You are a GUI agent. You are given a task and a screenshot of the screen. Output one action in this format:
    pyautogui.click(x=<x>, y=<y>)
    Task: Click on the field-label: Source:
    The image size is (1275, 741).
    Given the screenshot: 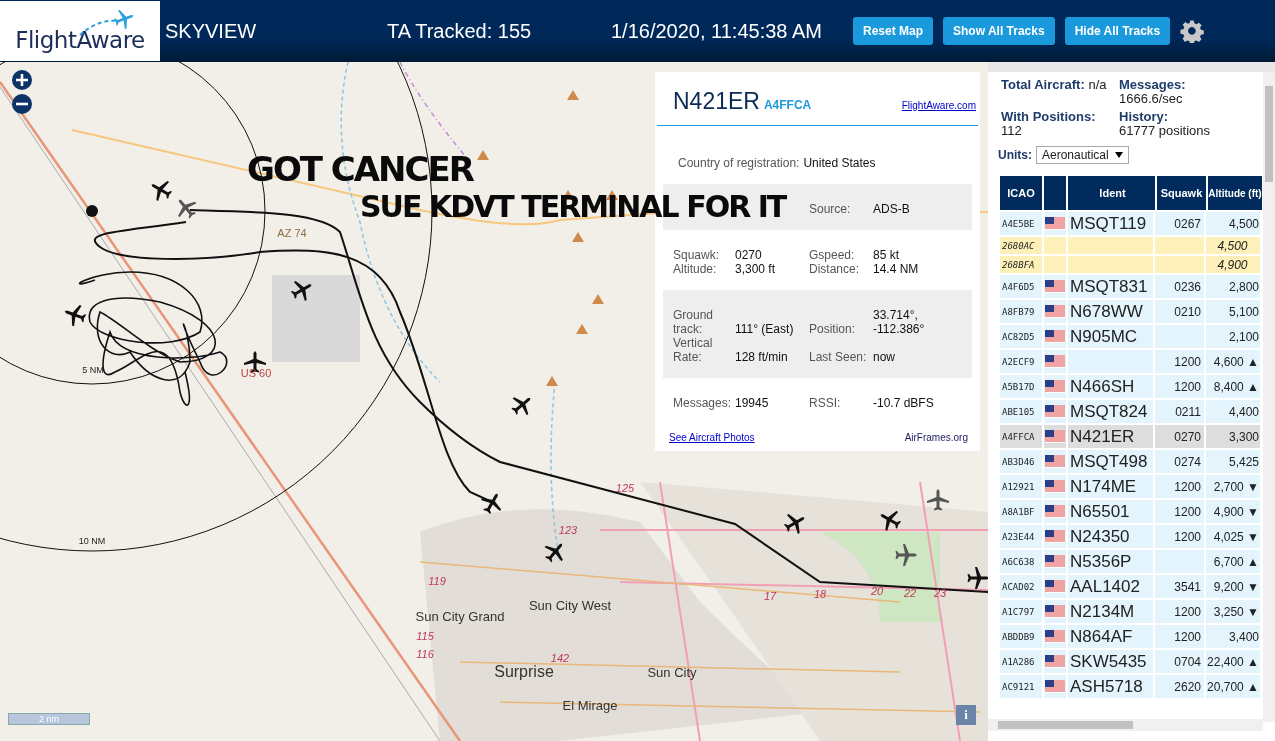 What is the action you would take?
    pyautogui.click(x=830, y=209)
    